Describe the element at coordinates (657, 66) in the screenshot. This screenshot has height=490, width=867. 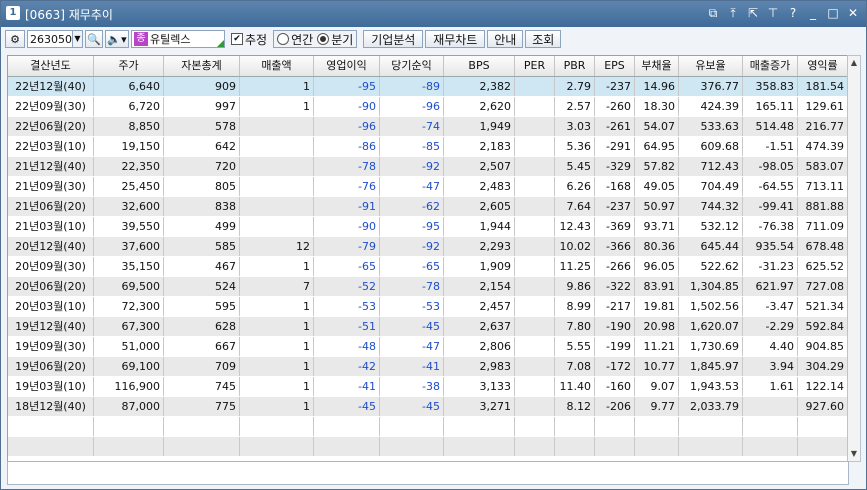
I see `column-header: 부채율` at that location.